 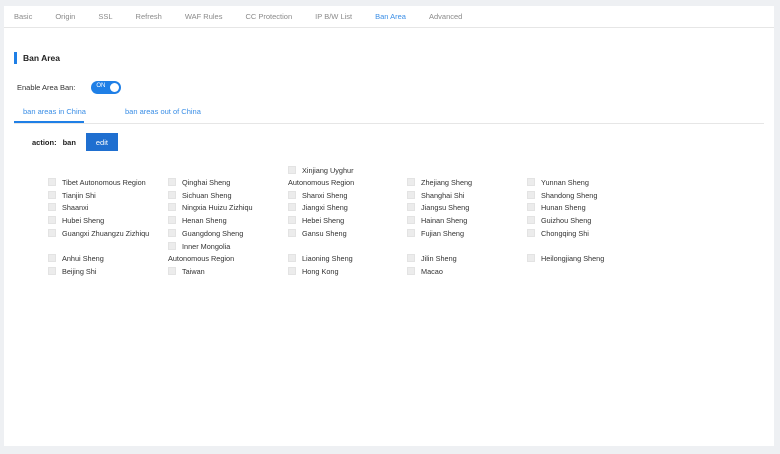 I want to click on region-label: Fujian Sheng, so click(x=443, y=233).